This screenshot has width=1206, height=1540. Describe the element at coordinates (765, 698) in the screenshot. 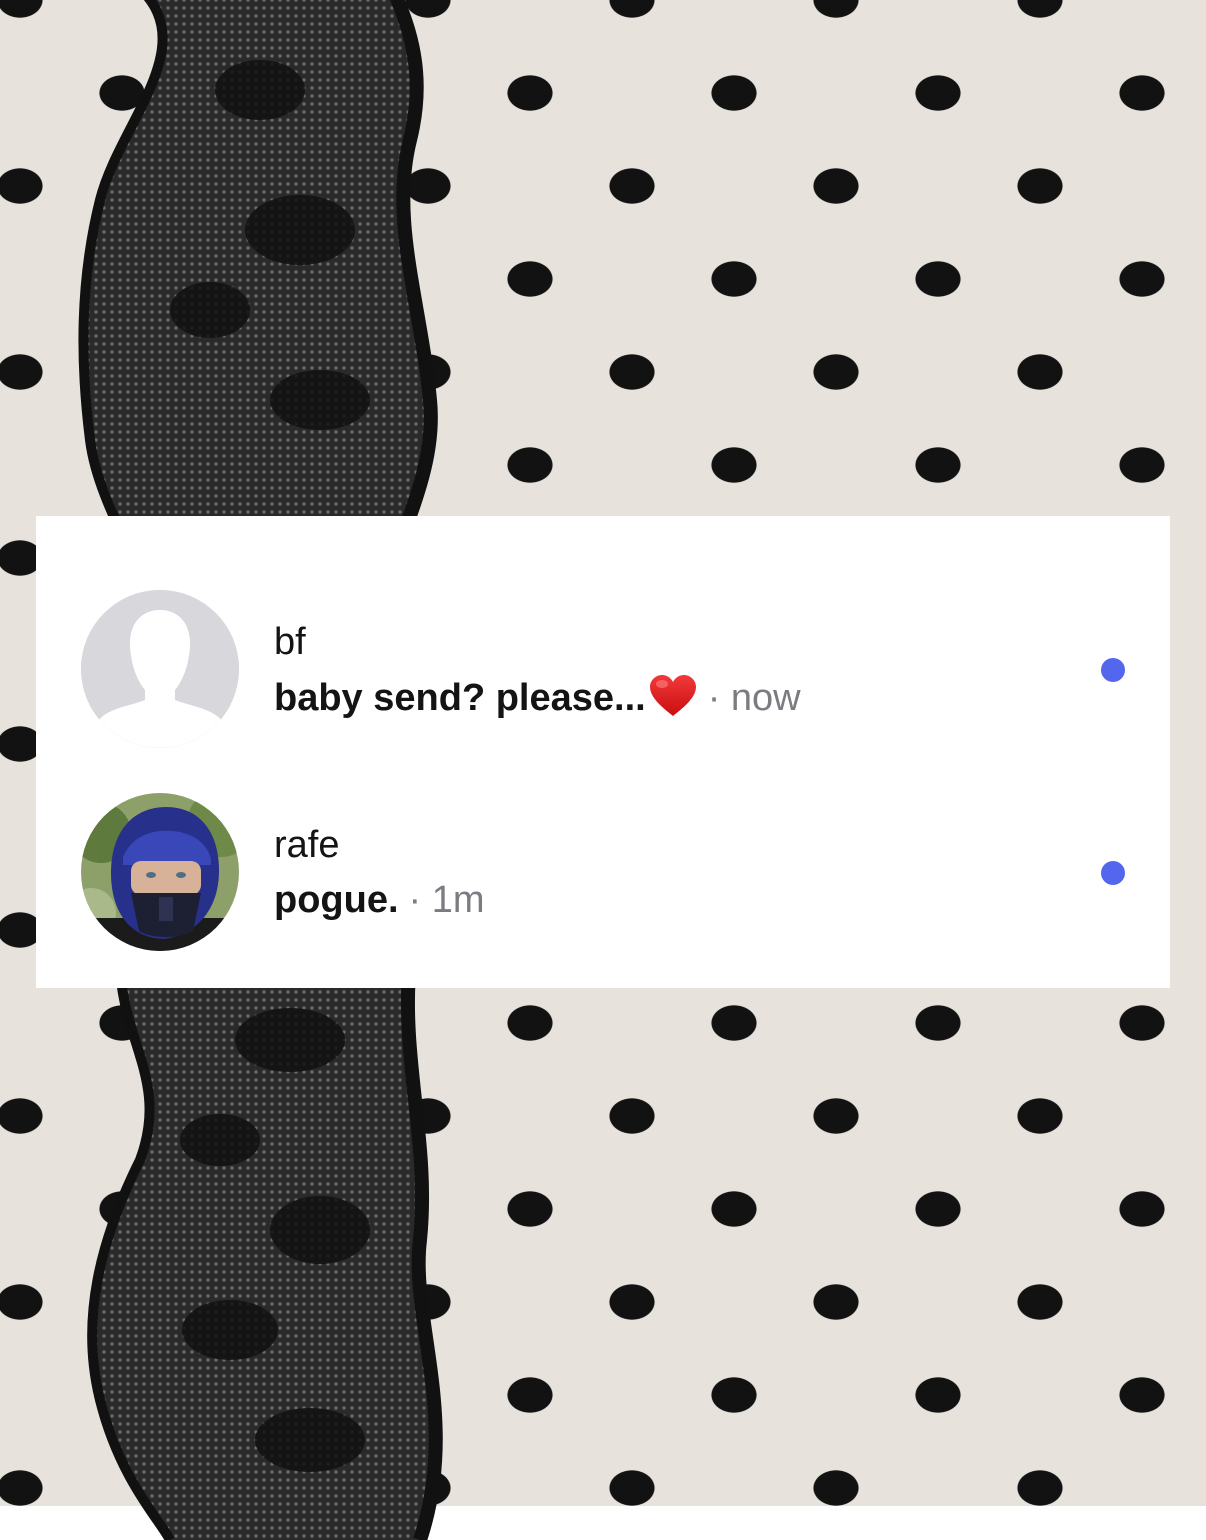

I see `timestamp: now` at that location.